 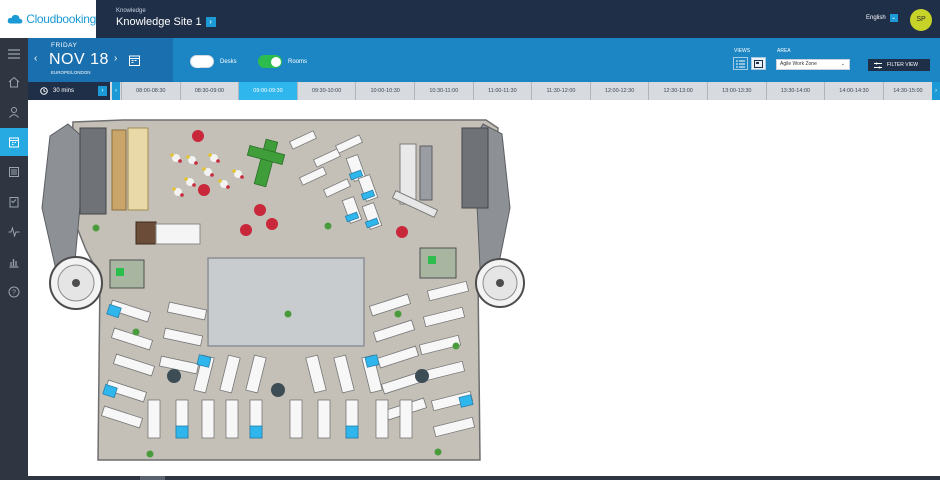 I want to click on right-staircase, so click(x=500, y=283).